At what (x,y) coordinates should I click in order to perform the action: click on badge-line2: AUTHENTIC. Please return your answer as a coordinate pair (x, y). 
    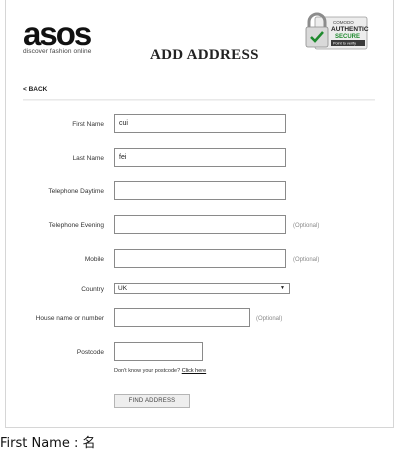
    Looking at the image, I should click on (350, 29).